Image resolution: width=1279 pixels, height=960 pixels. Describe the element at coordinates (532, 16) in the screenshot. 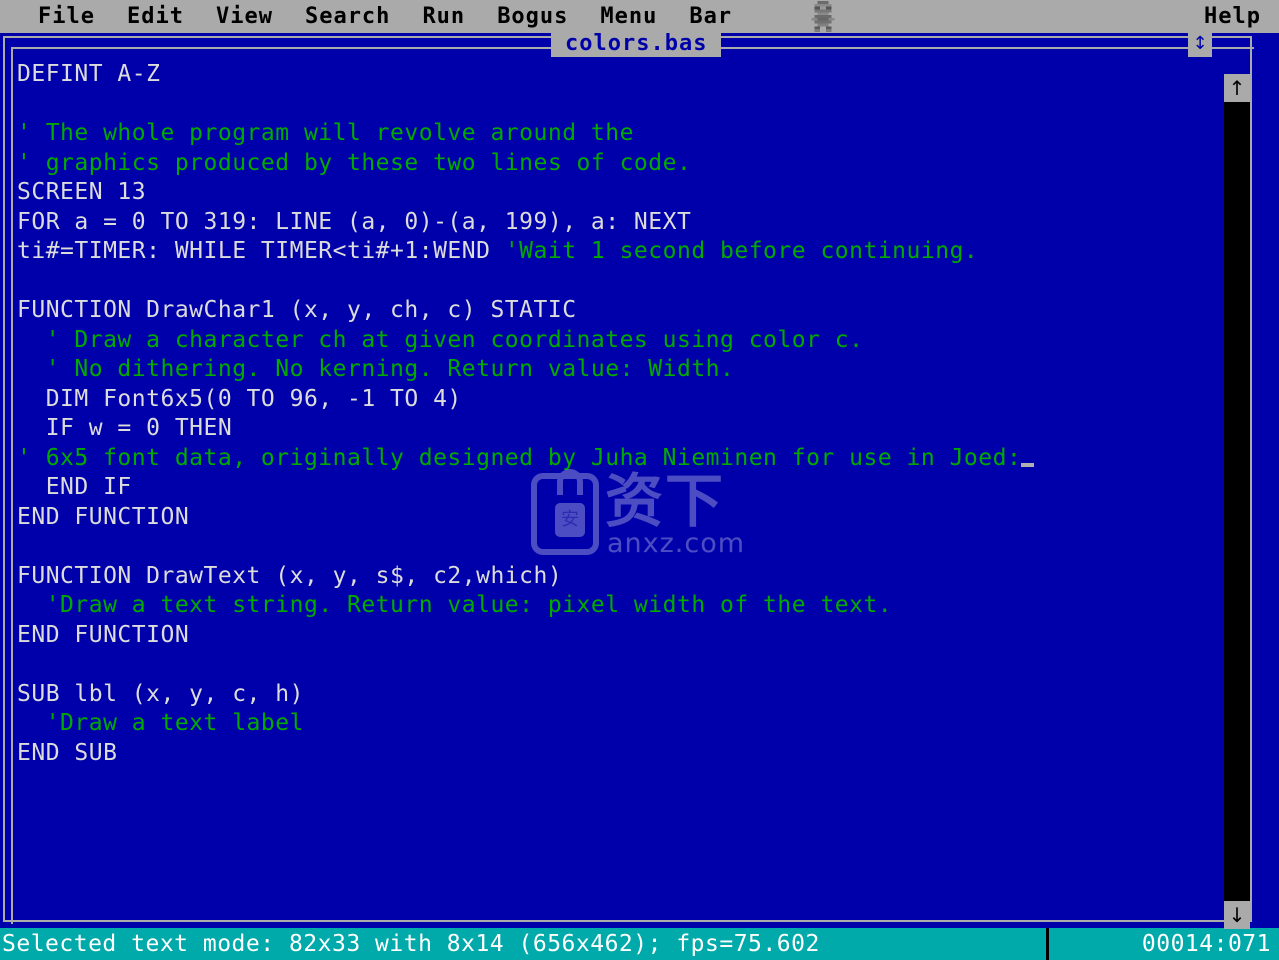

I see `menu-item-bogus: Bogus` at that location.